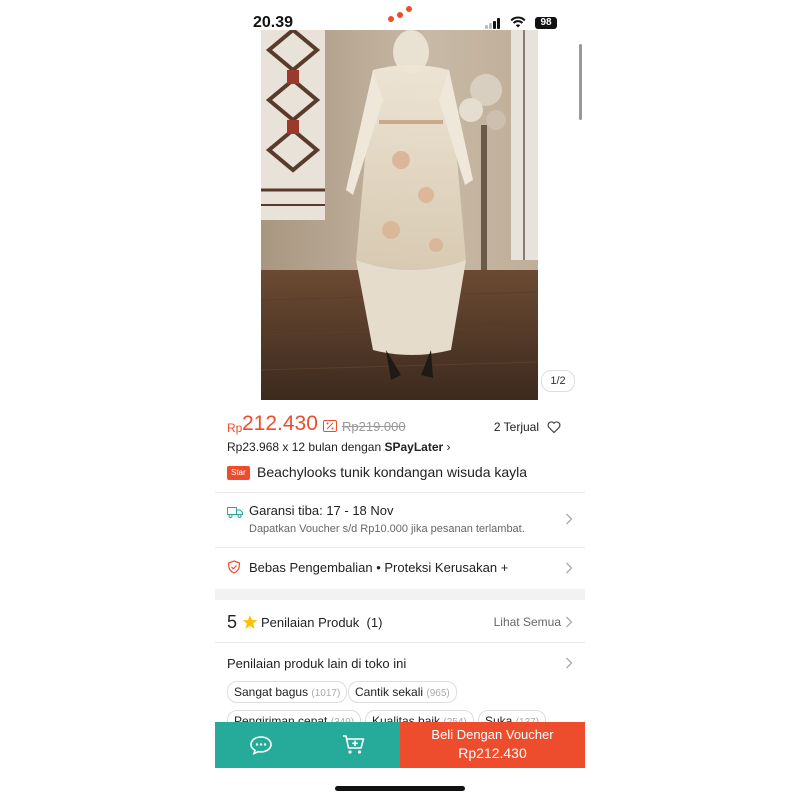  I want to click on see-all-link: Lihat Semua, so click(527, 622).